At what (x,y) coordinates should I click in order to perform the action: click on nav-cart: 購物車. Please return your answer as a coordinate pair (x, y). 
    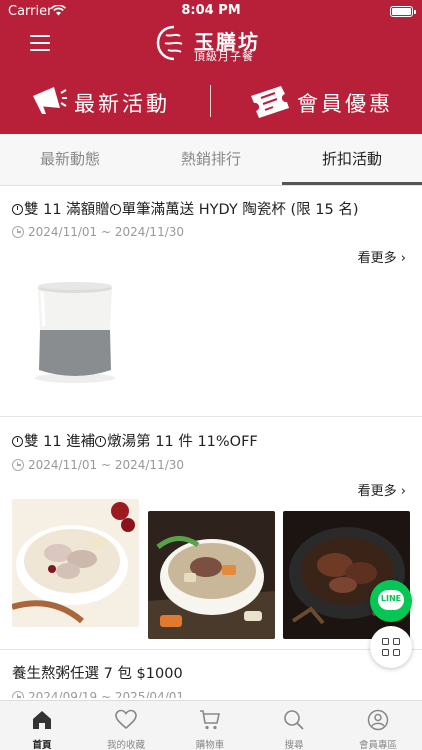
    Looking at the image, I should click on (210, 725).